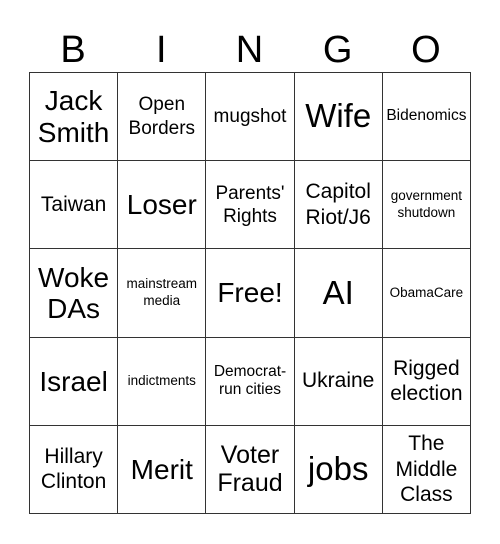  I want to click on header-letter-o: O, so click(426, 50).